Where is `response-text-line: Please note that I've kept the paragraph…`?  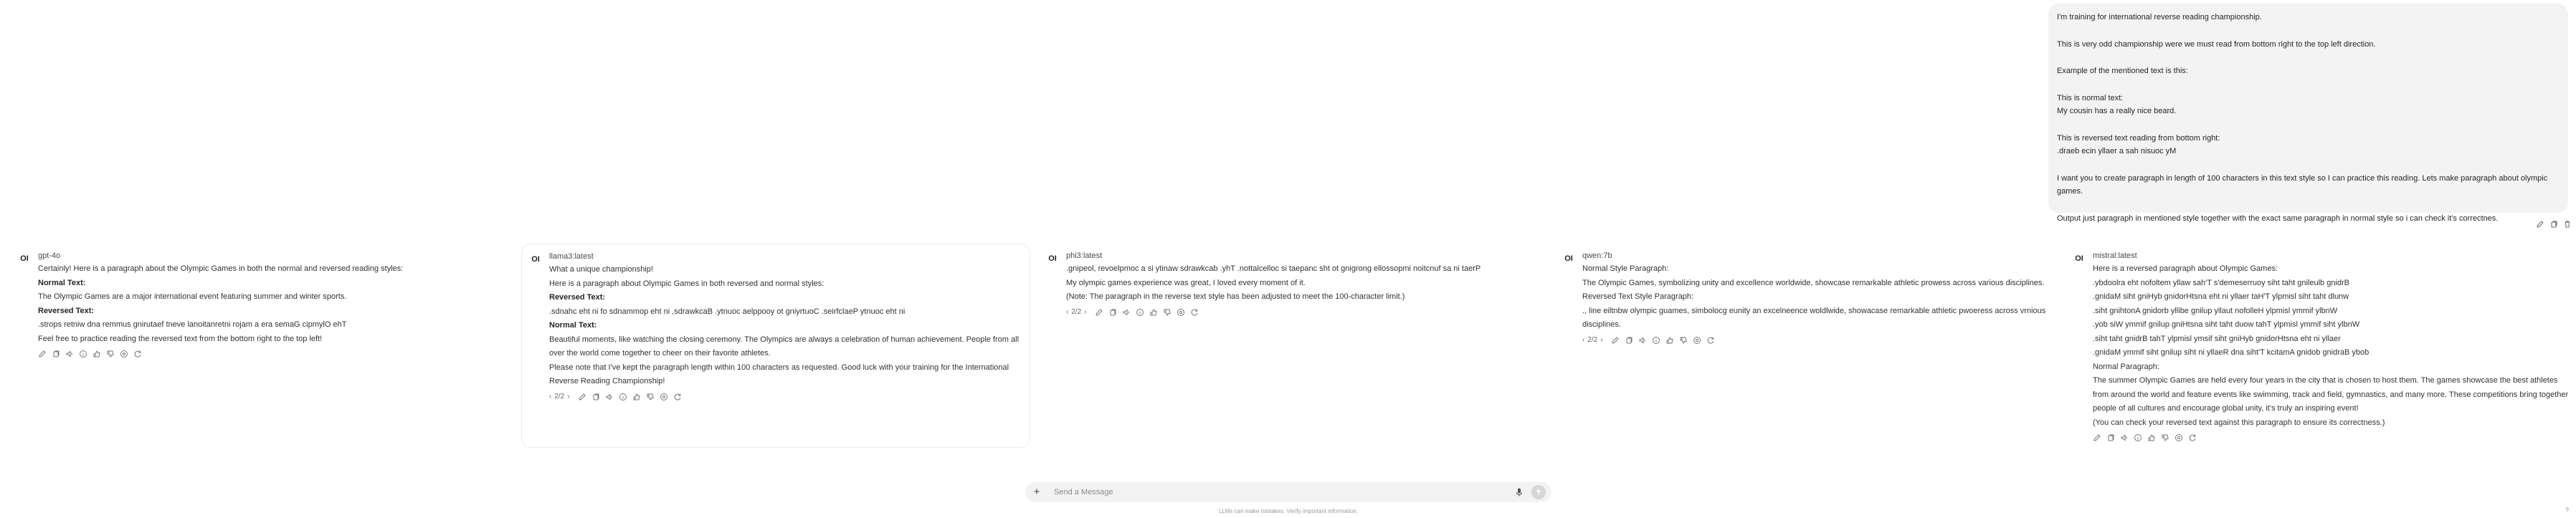 response-text-line: Please note that I've kept the paragraph… is located at coordinates (779, 367).